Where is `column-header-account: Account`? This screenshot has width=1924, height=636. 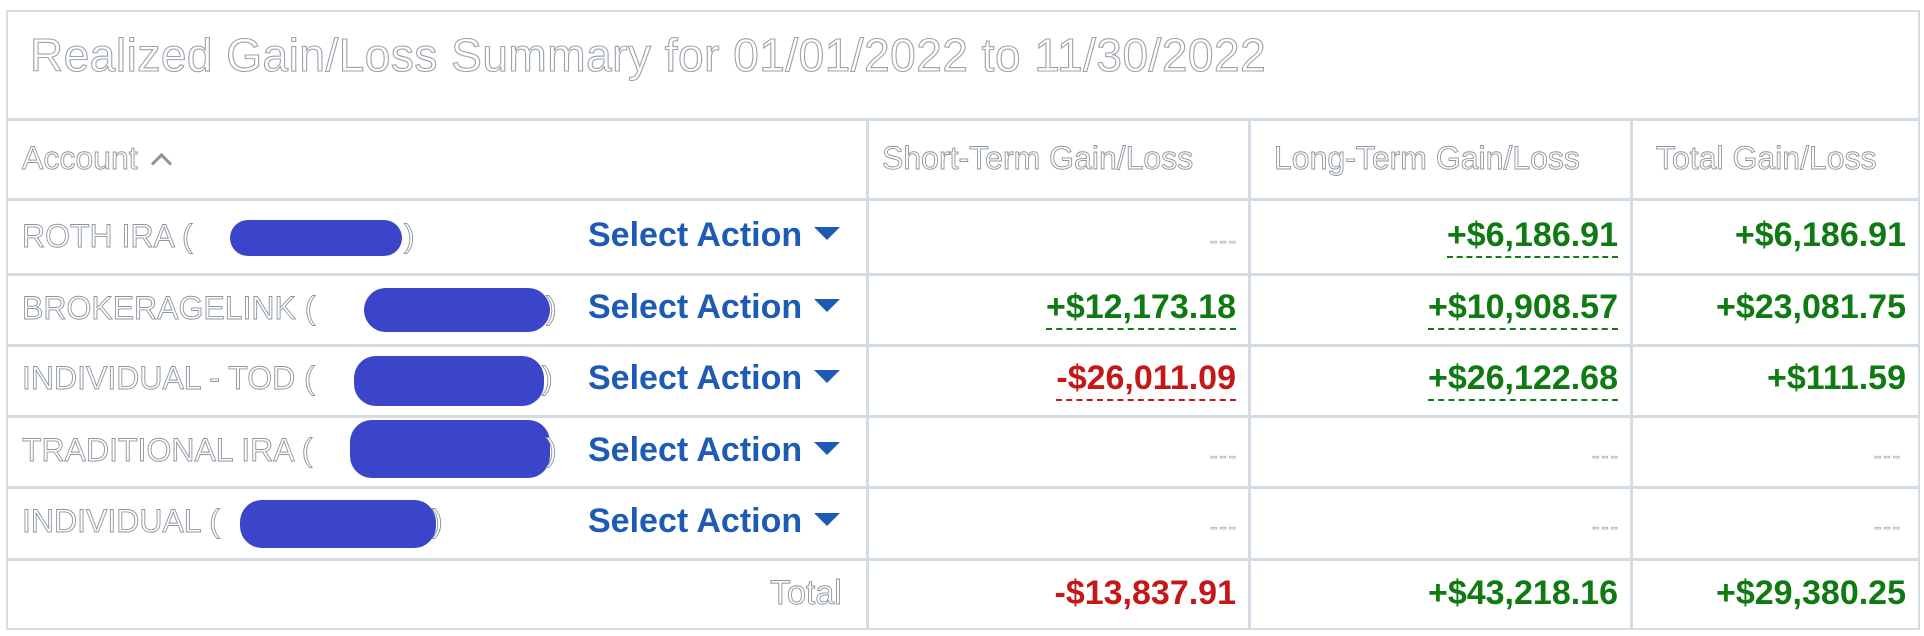
column-header-account: Account is located at coordinates (97, 158).